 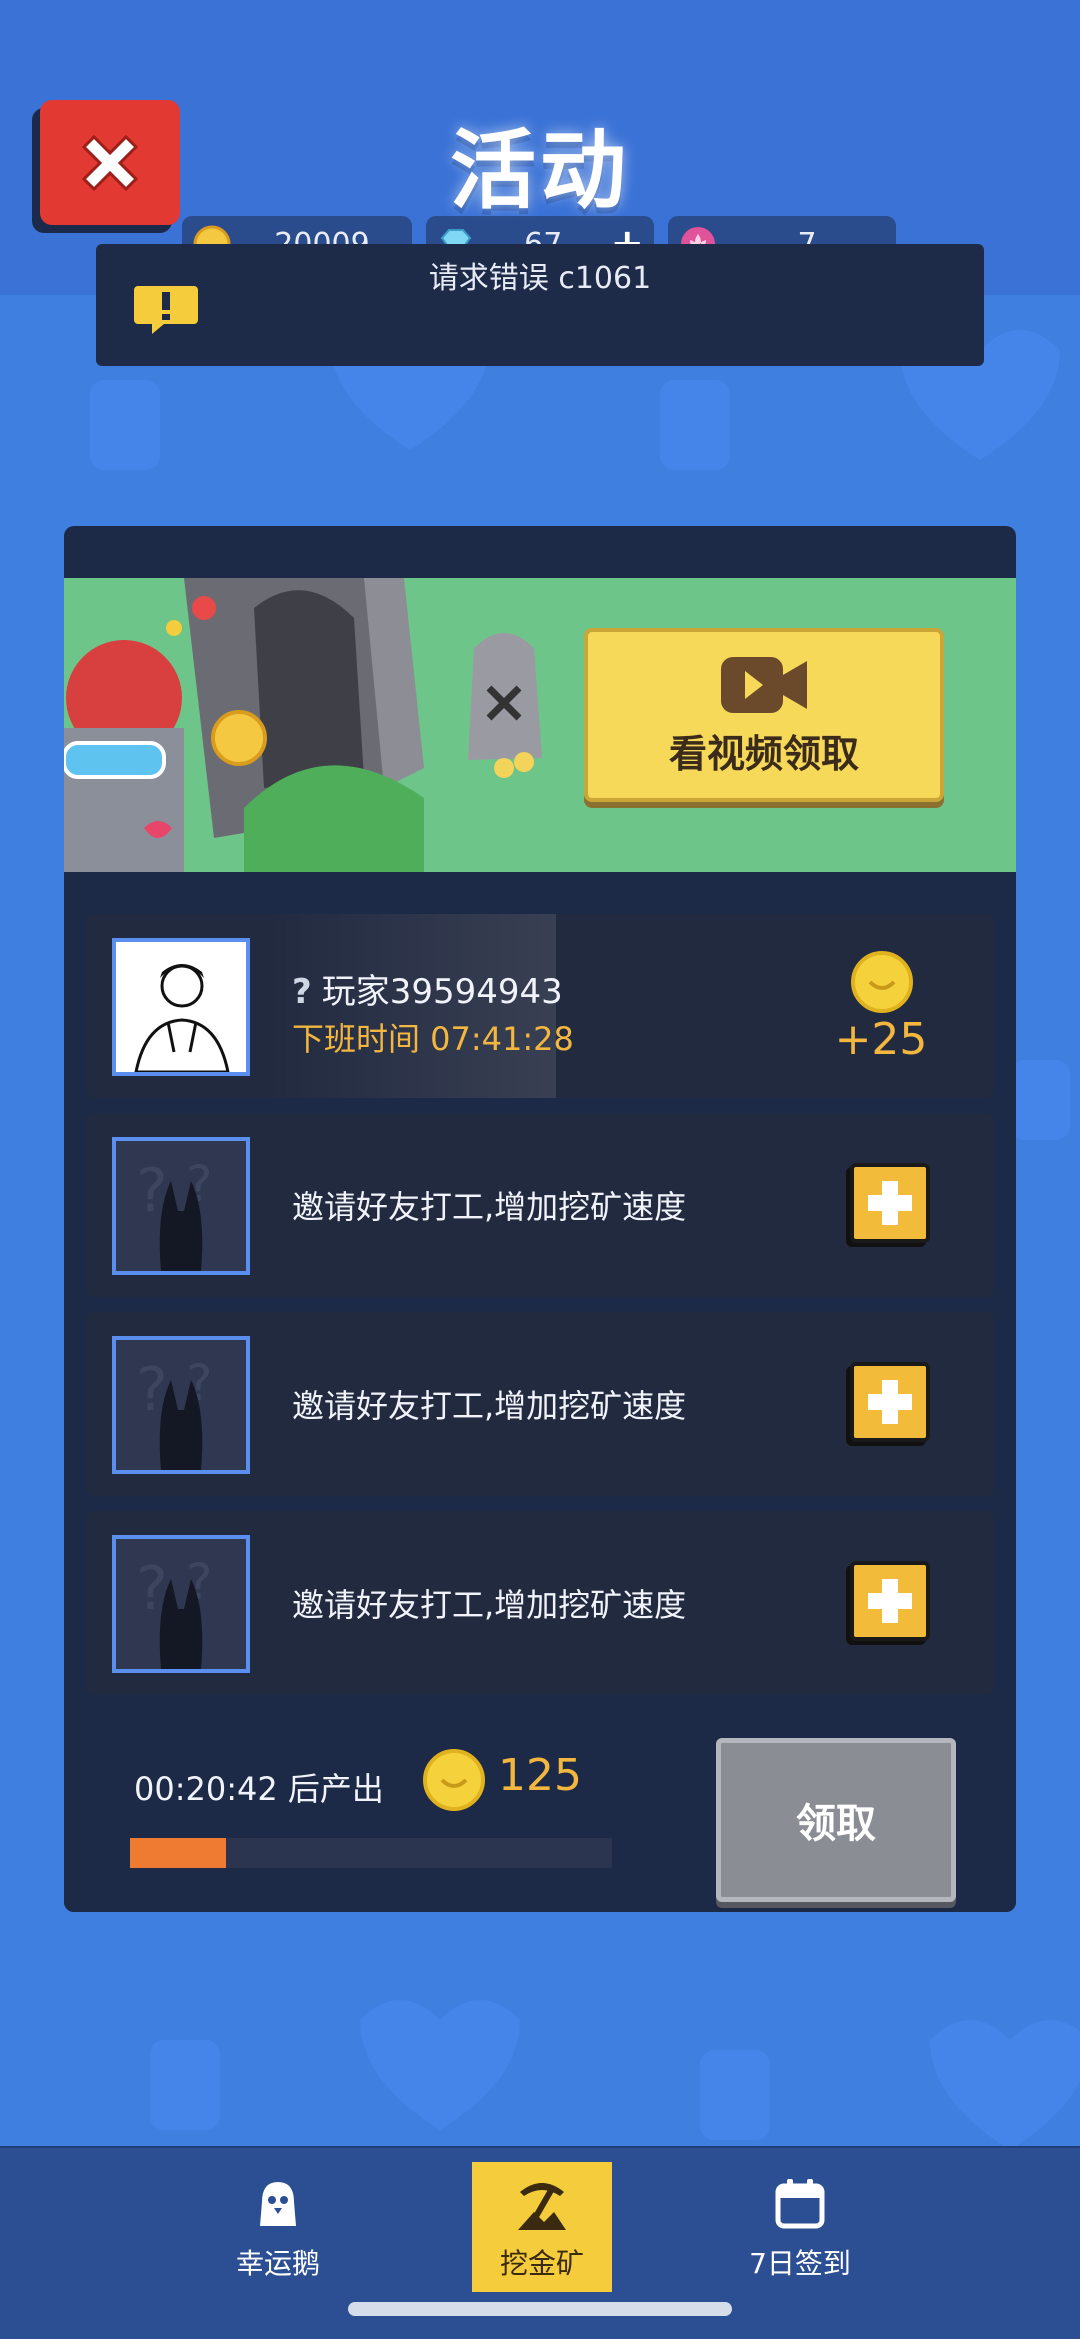 I want to click on player-avatar, so click(x=181, y=1007).